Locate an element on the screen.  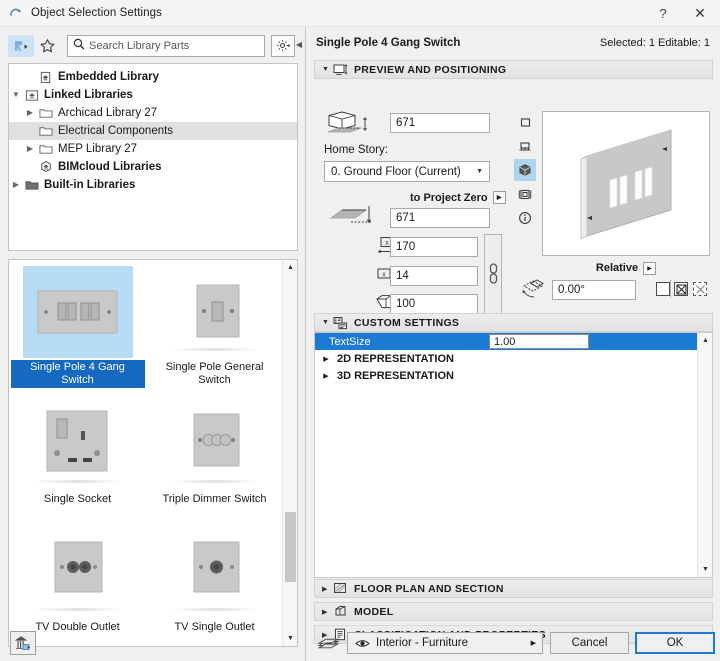
section-floor-plan-and-section: ▶ FLOOR PLAN AND SECTION is located at coordinates (513, 588).